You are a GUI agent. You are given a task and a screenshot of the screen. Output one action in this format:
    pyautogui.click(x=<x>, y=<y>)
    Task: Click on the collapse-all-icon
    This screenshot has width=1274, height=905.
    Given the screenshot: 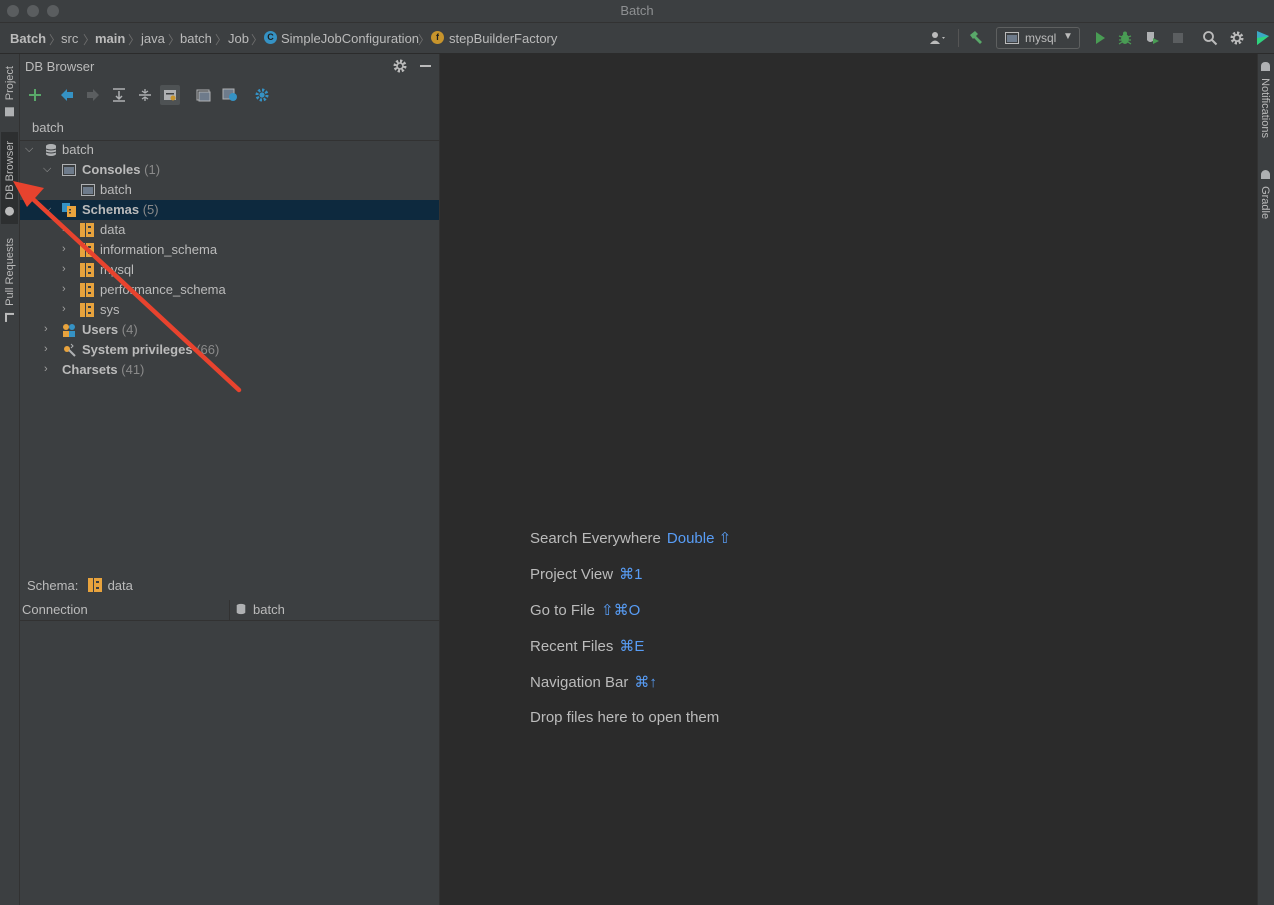 What is the action you would take?
    pyautogui.click(x=145, y=95)
    